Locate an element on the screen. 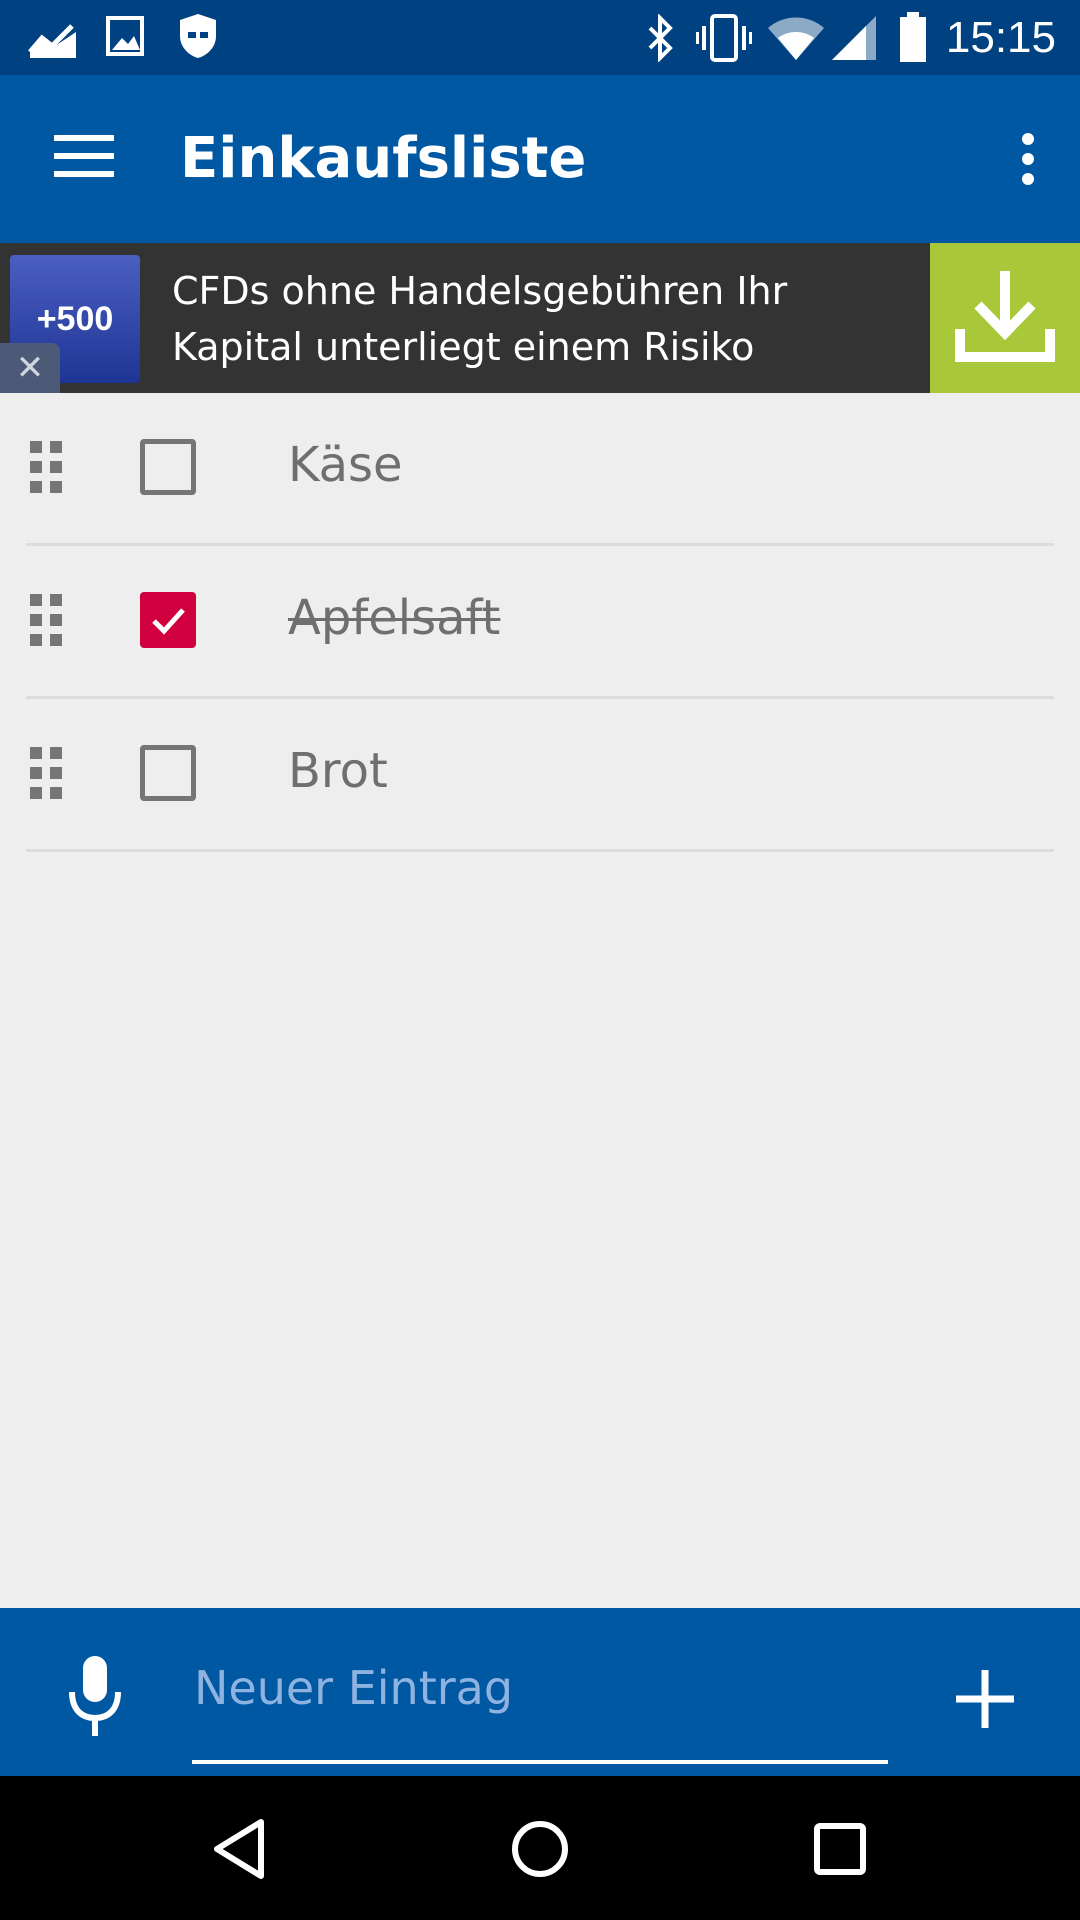 The height and width of the screenshot is (1920, 1080). input-underline is located at coordinates (540, 1762).